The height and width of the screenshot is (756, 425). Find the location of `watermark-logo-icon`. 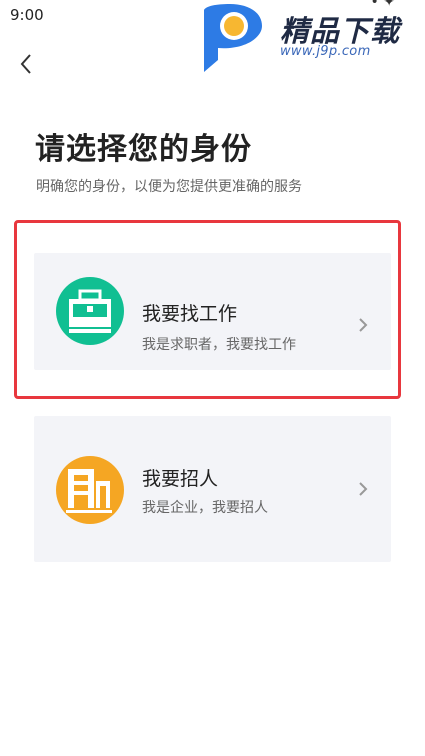

watermark-logo-icon is located at coordinates (233, 38).